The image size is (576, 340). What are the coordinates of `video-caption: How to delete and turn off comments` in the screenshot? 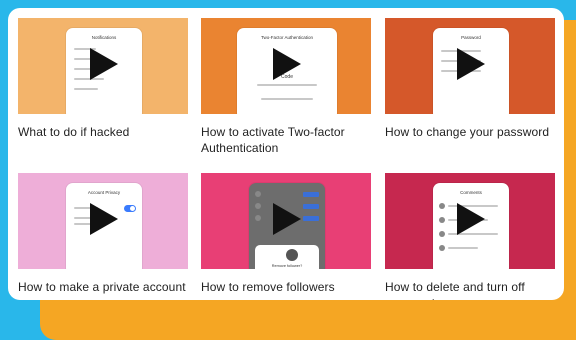 It's located at (470, 289).